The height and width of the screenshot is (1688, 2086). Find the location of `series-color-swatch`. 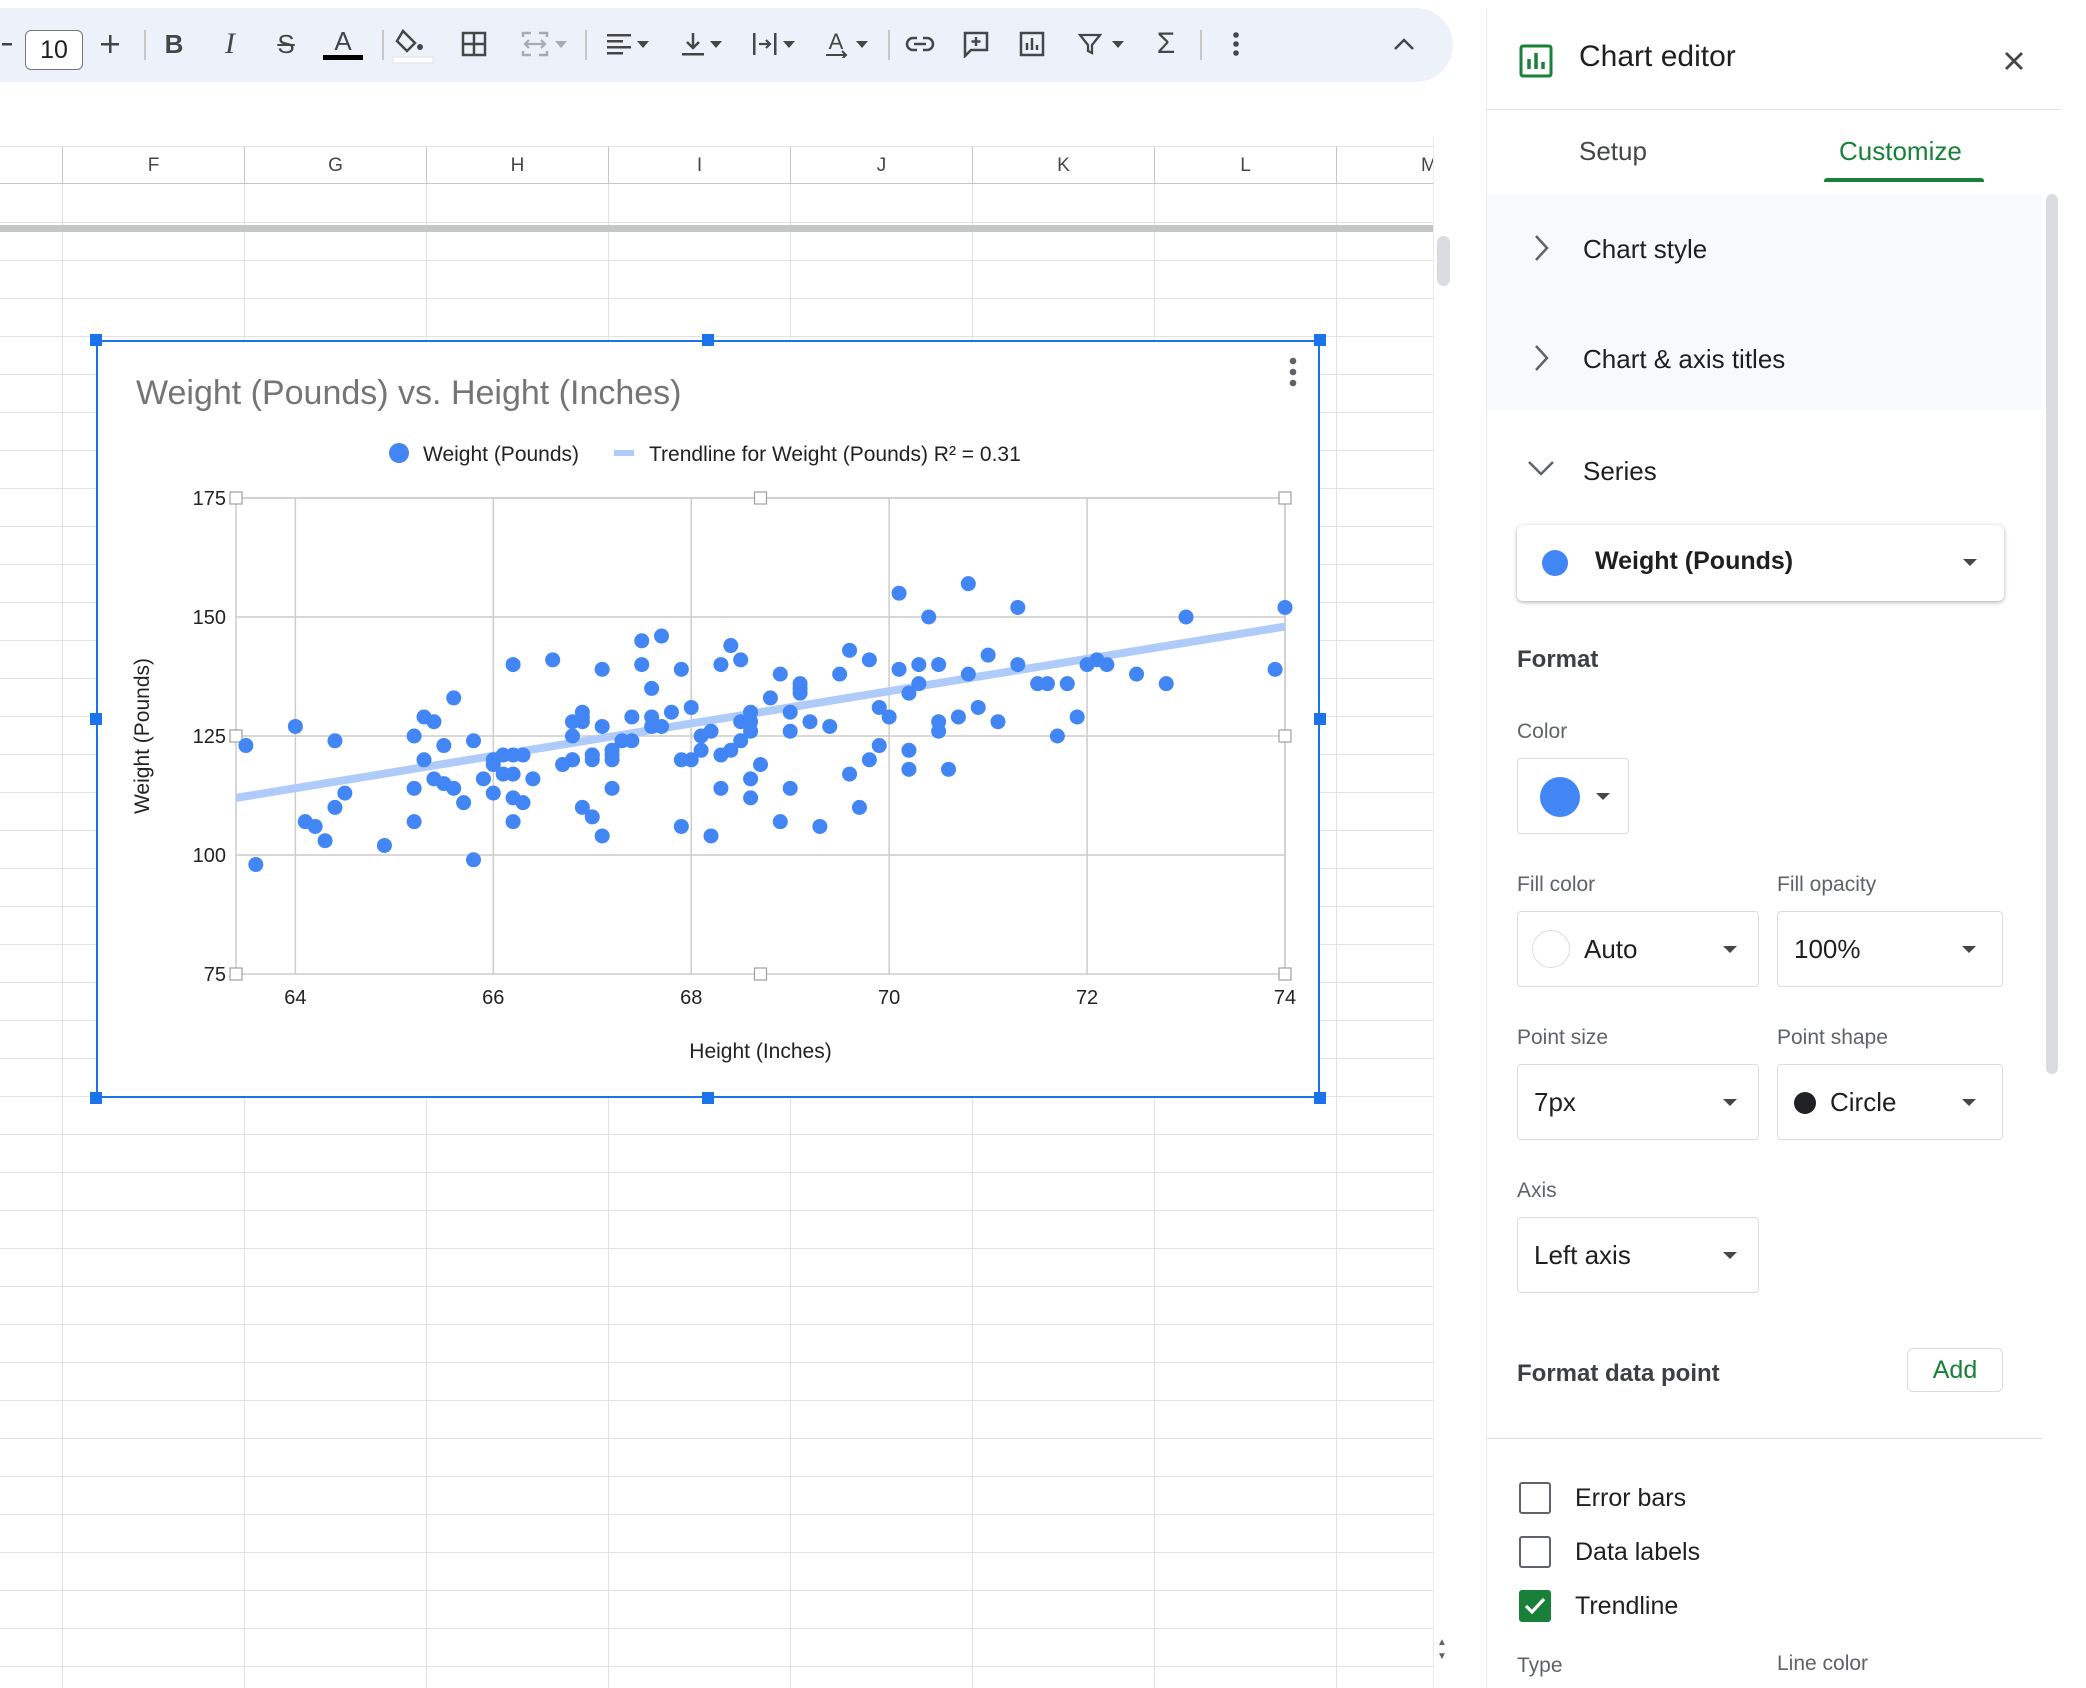

series-color-swatch is located at coordinates (1555, 563).